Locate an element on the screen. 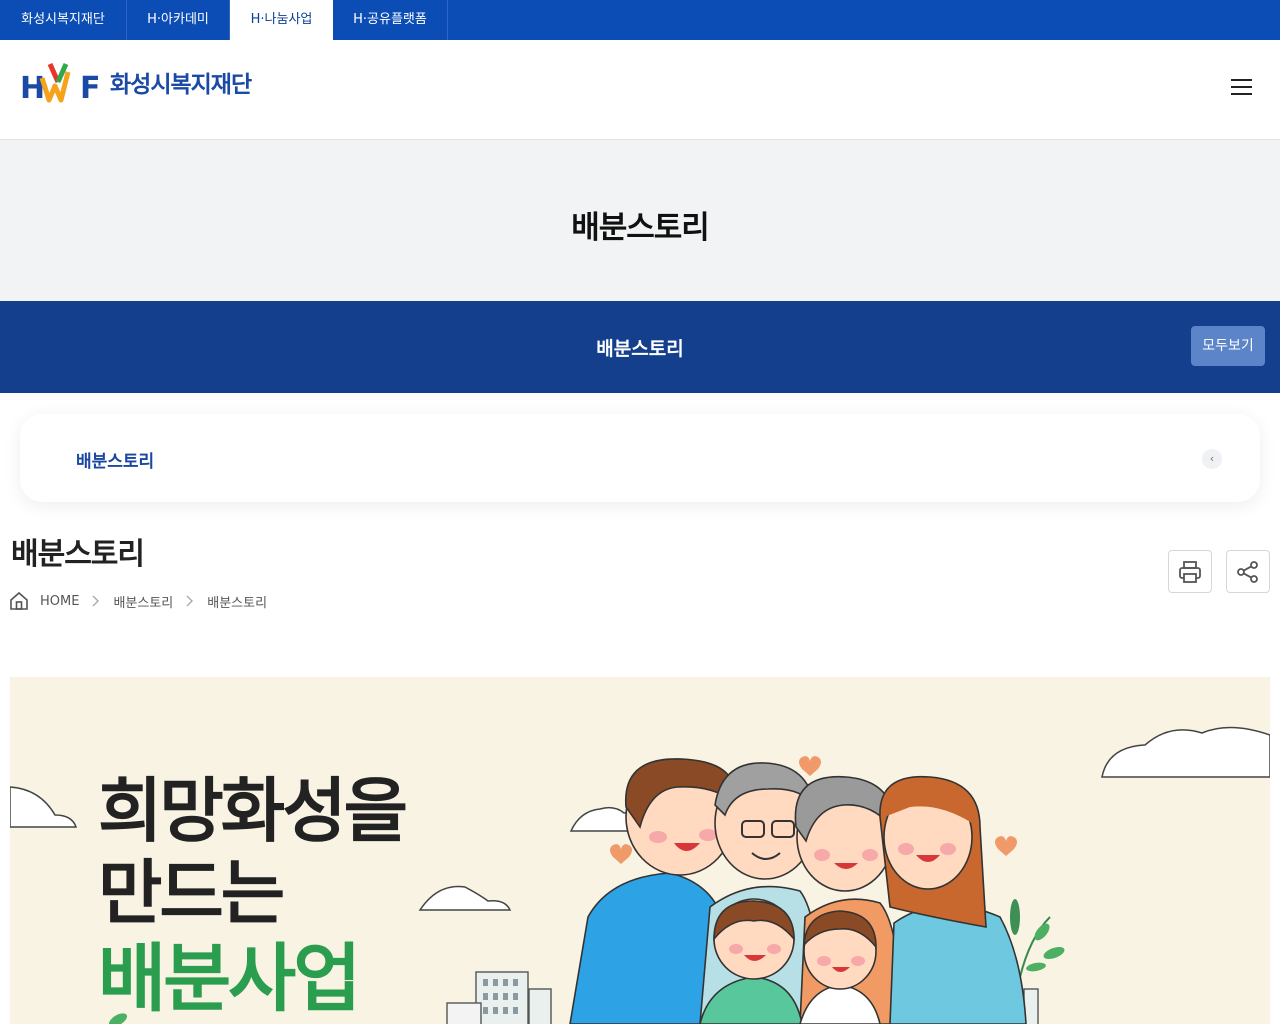 The image size is (1280, 1024). sub-navigation-bar: 배분스토리 모두보기 is located at coordinates (640, 347).